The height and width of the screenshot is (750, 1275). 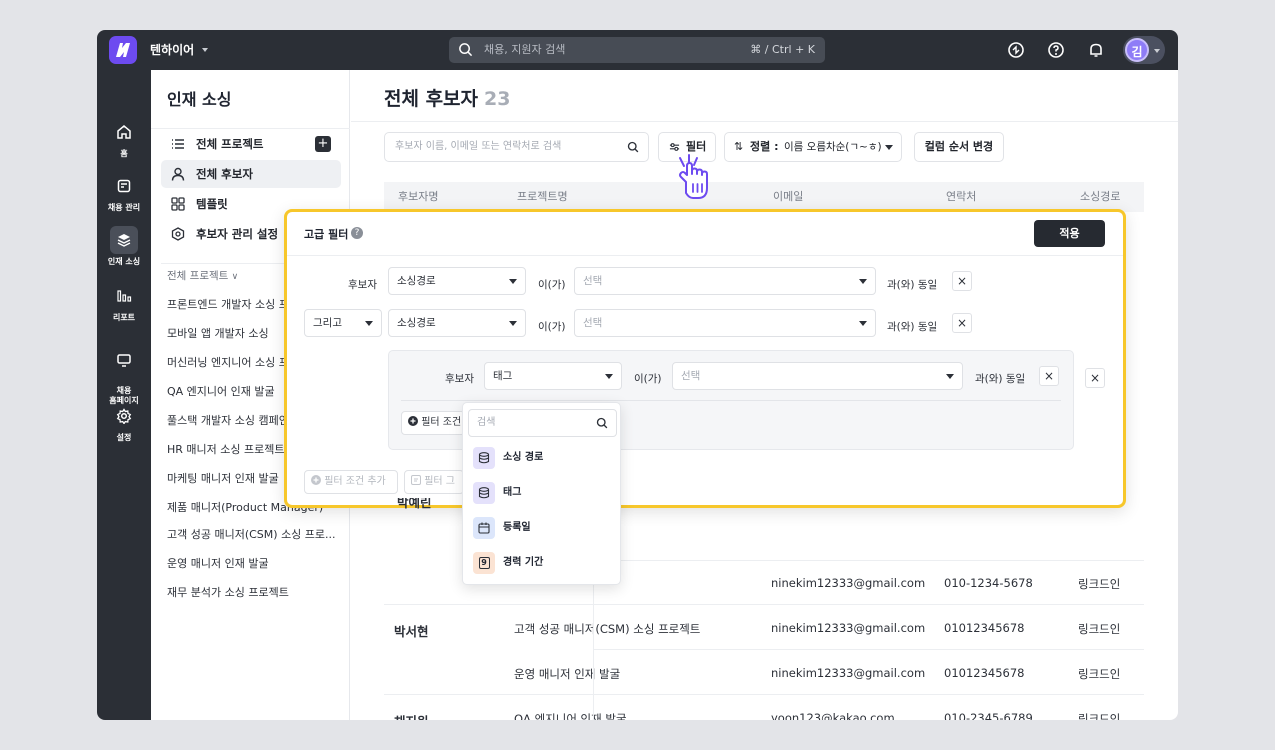 I want to click on sidebar-item-all-candidates: 전체 후보자, so click(x=251, y=174).